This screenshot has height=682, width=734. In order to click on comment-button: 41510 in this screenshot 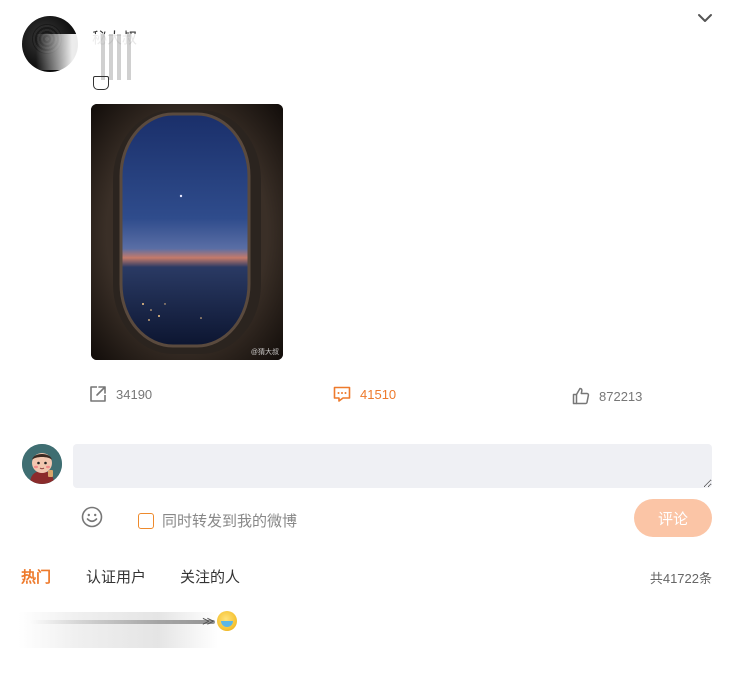, I will do `click(364, 394)`.